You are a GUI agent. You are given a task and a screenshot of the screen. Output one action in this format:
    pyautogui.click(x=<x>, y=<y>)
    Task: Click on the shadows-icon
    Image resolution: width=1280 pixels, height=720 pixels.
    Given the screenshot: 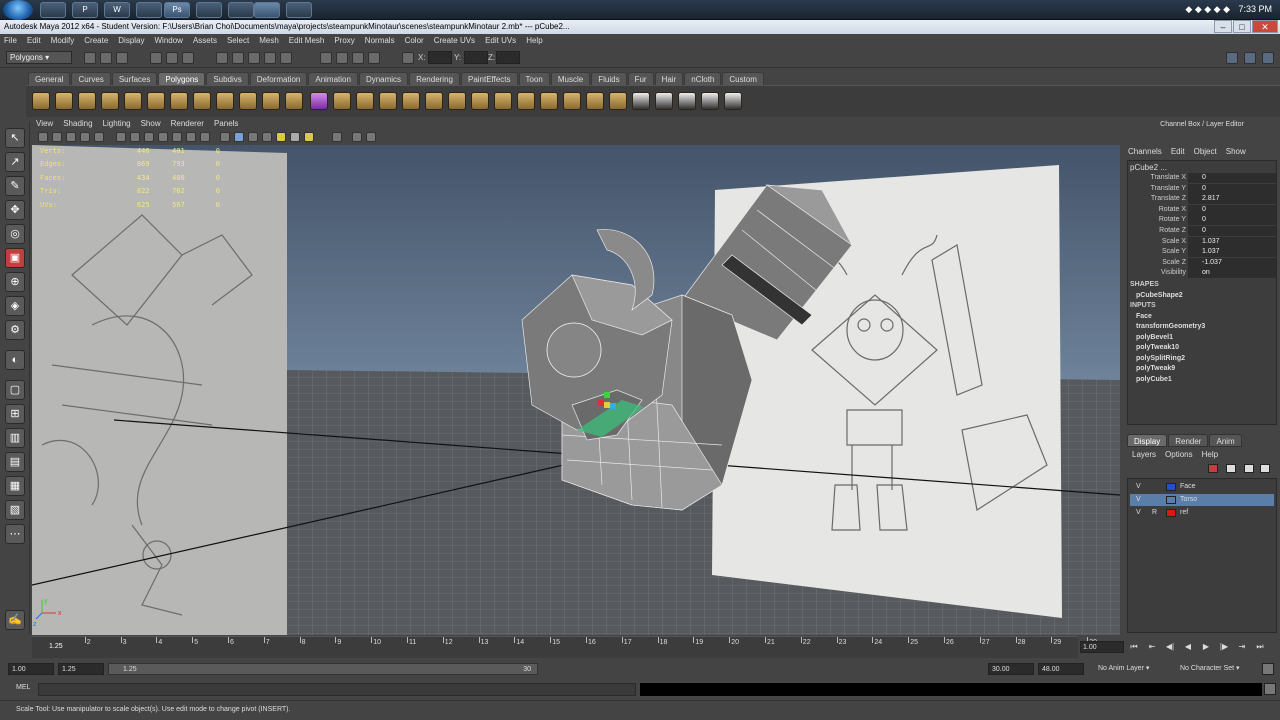 What is the action you would take?
    pyautogui.click(x=295, y=137)
    